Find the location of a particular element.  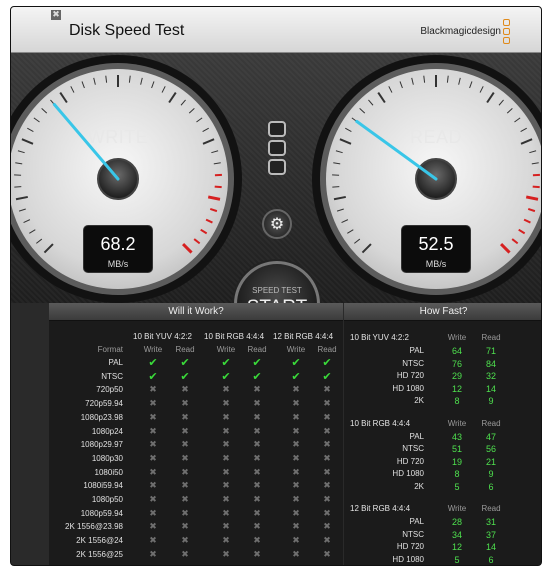

write-fps-value: 8 is located at coordinates (457, 474).